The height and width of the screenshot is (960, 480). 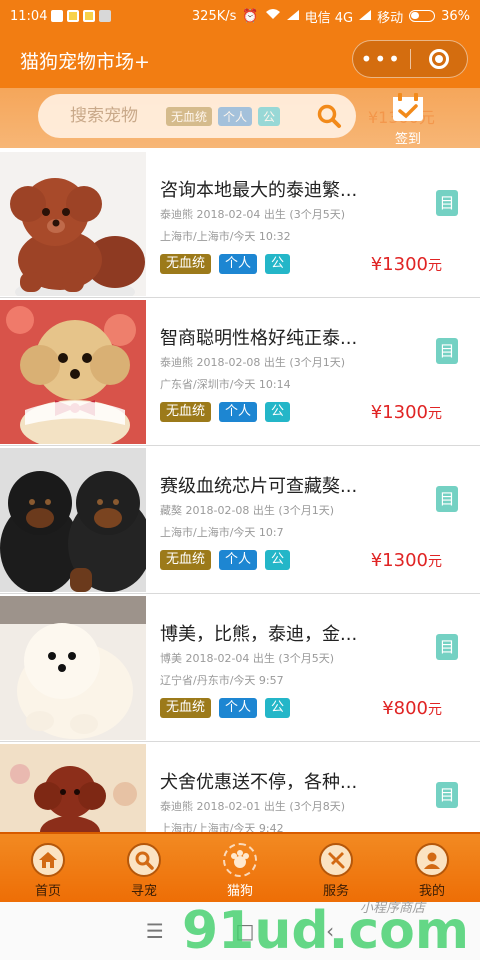 What do you see at coordinates (273, 16) in the screenshot?
I see `wifi-icon` at bounding box center [273, 16].